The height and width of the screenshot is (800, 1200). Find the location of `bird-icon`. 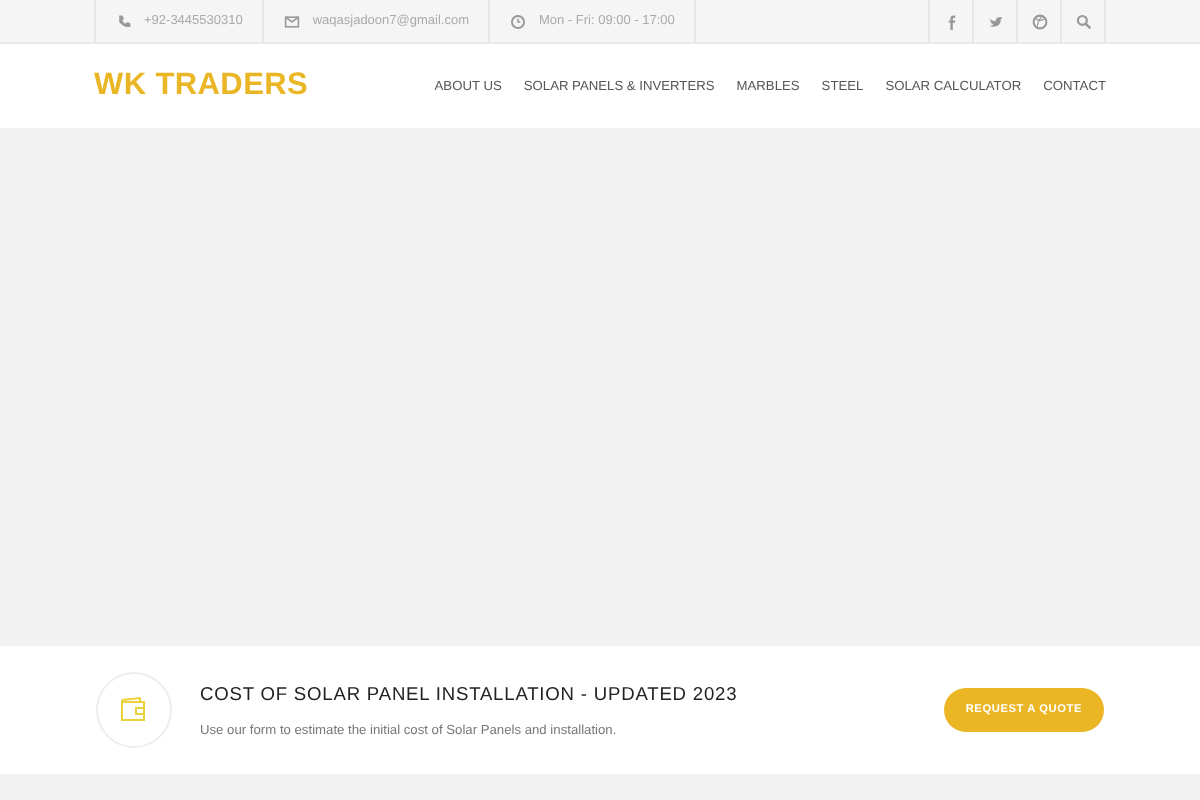

bird-icon is located at coordinates (995, 21).